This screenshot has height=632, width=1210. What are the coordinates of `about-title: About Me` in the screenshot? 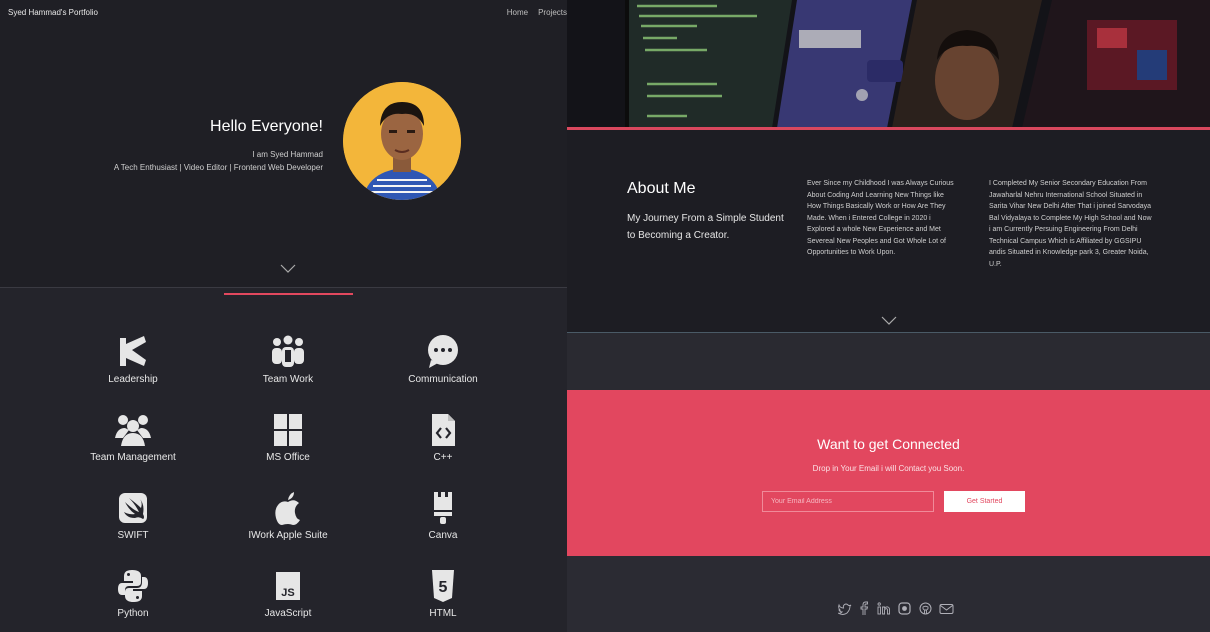 It's located at (661, 188).